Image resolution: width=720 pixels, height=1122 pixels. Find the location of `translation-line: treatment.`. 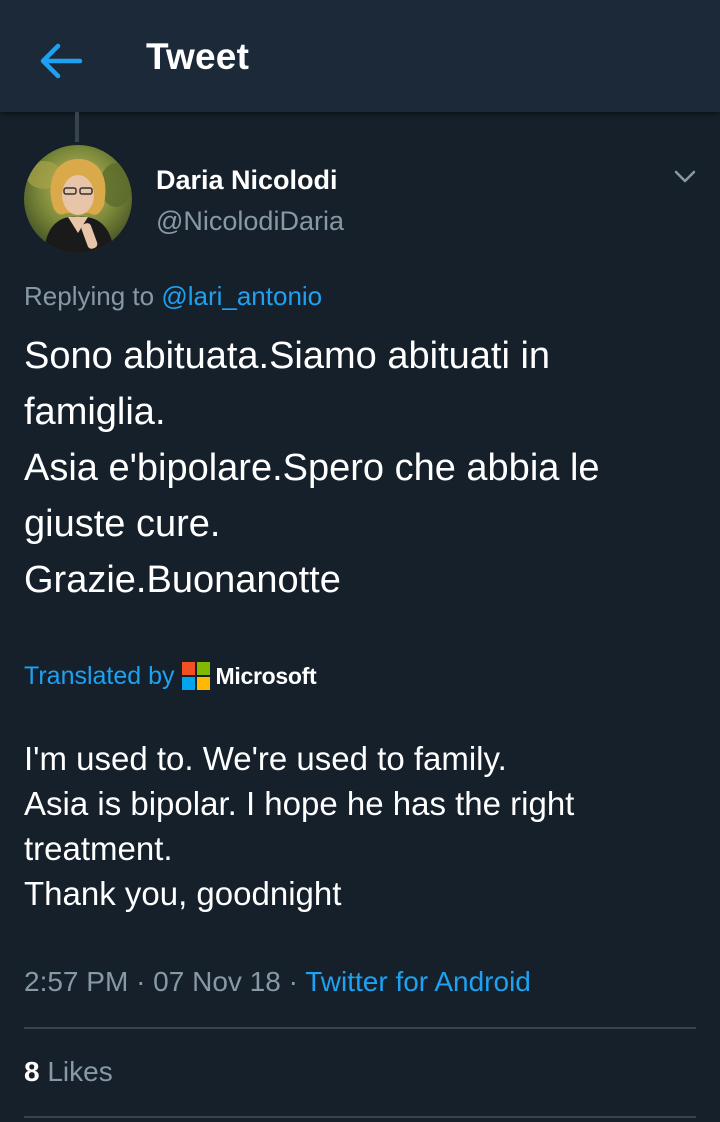

translation-line: treatment. is located at coordinates (98, 848).